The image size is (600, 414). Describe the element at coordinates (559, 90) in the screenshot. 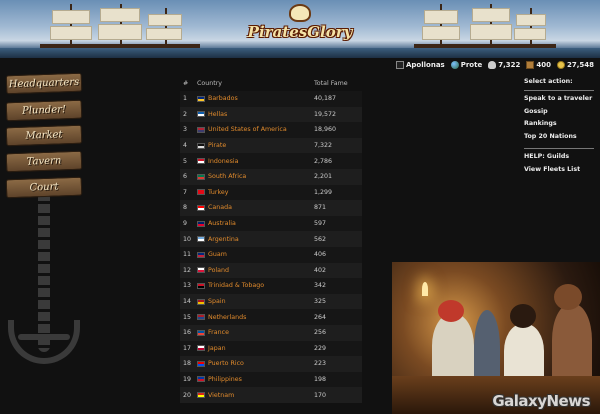

I see `divider` at that location.